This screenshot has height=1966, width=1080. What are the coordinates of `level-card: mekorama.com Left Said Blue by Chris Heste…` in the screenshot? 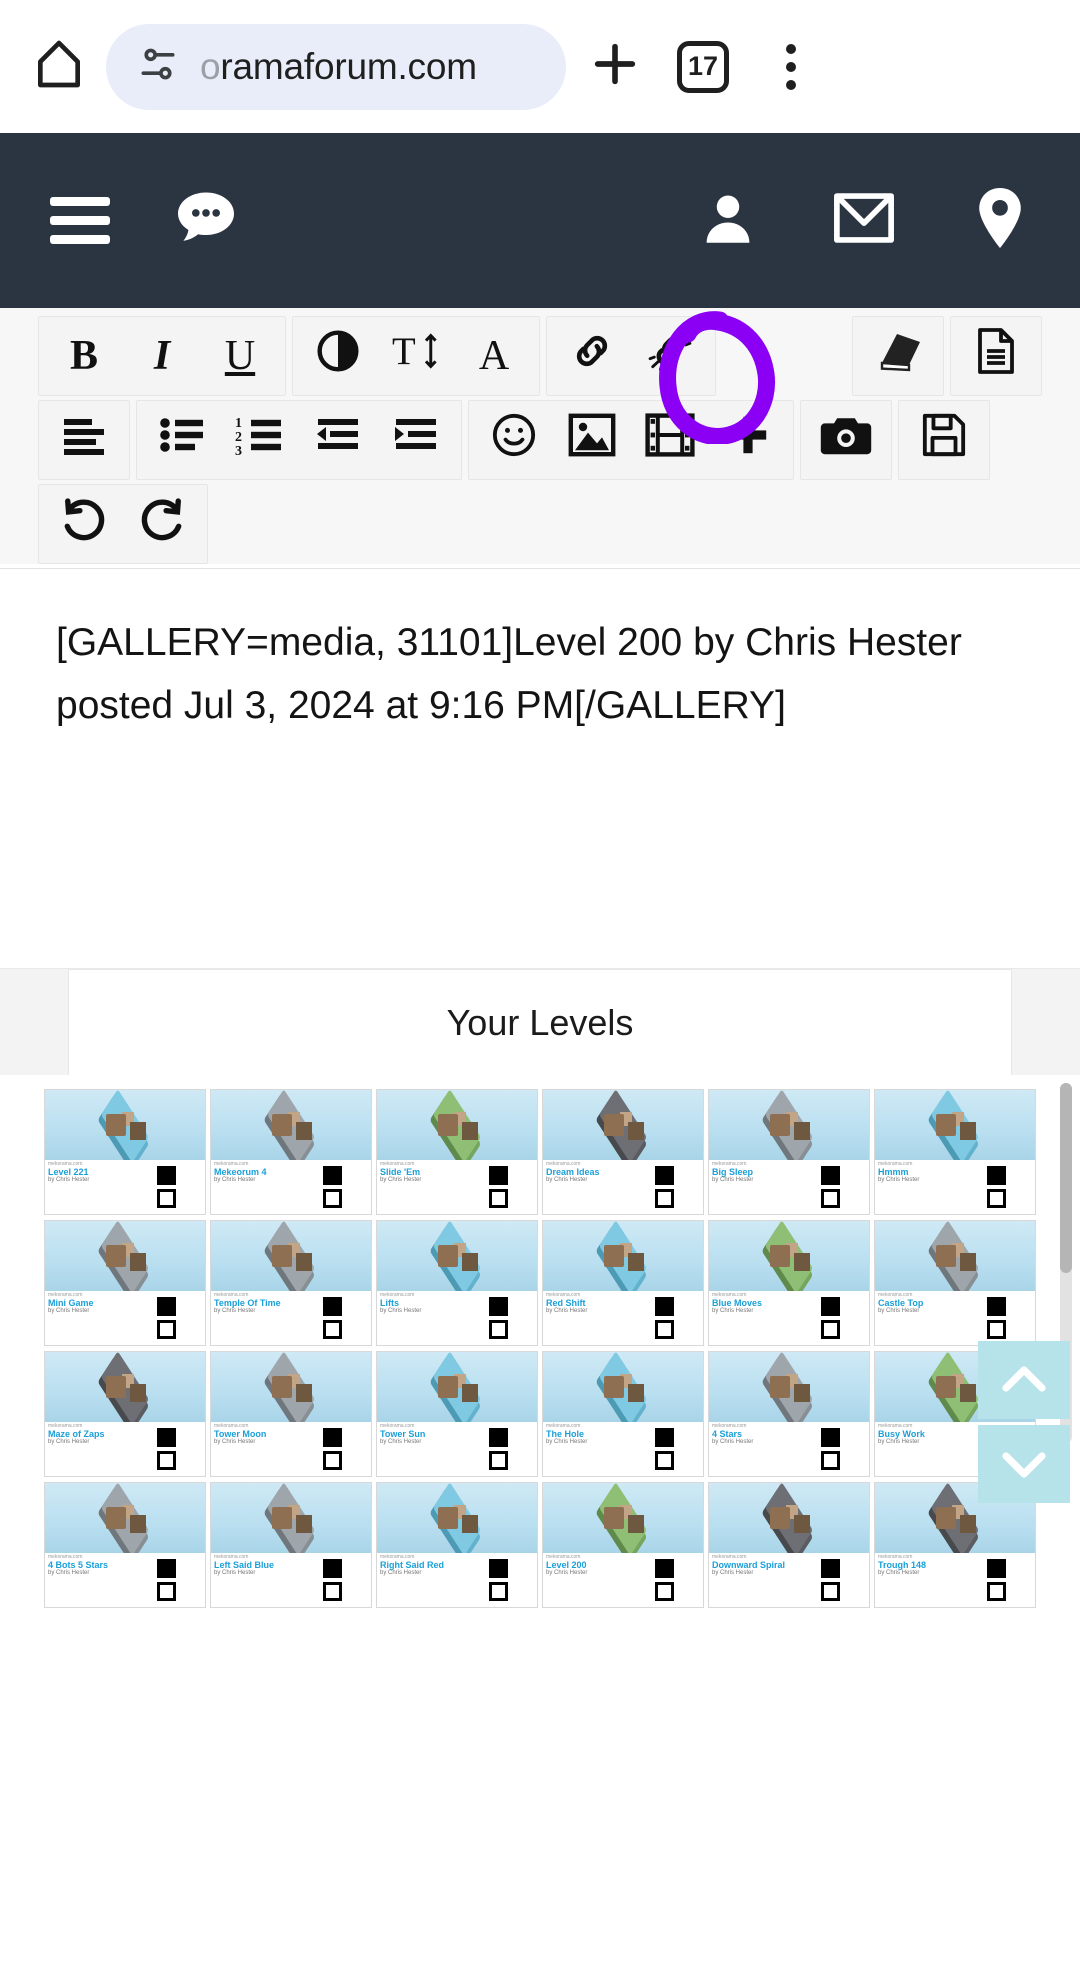 It's located at (291, 1545).